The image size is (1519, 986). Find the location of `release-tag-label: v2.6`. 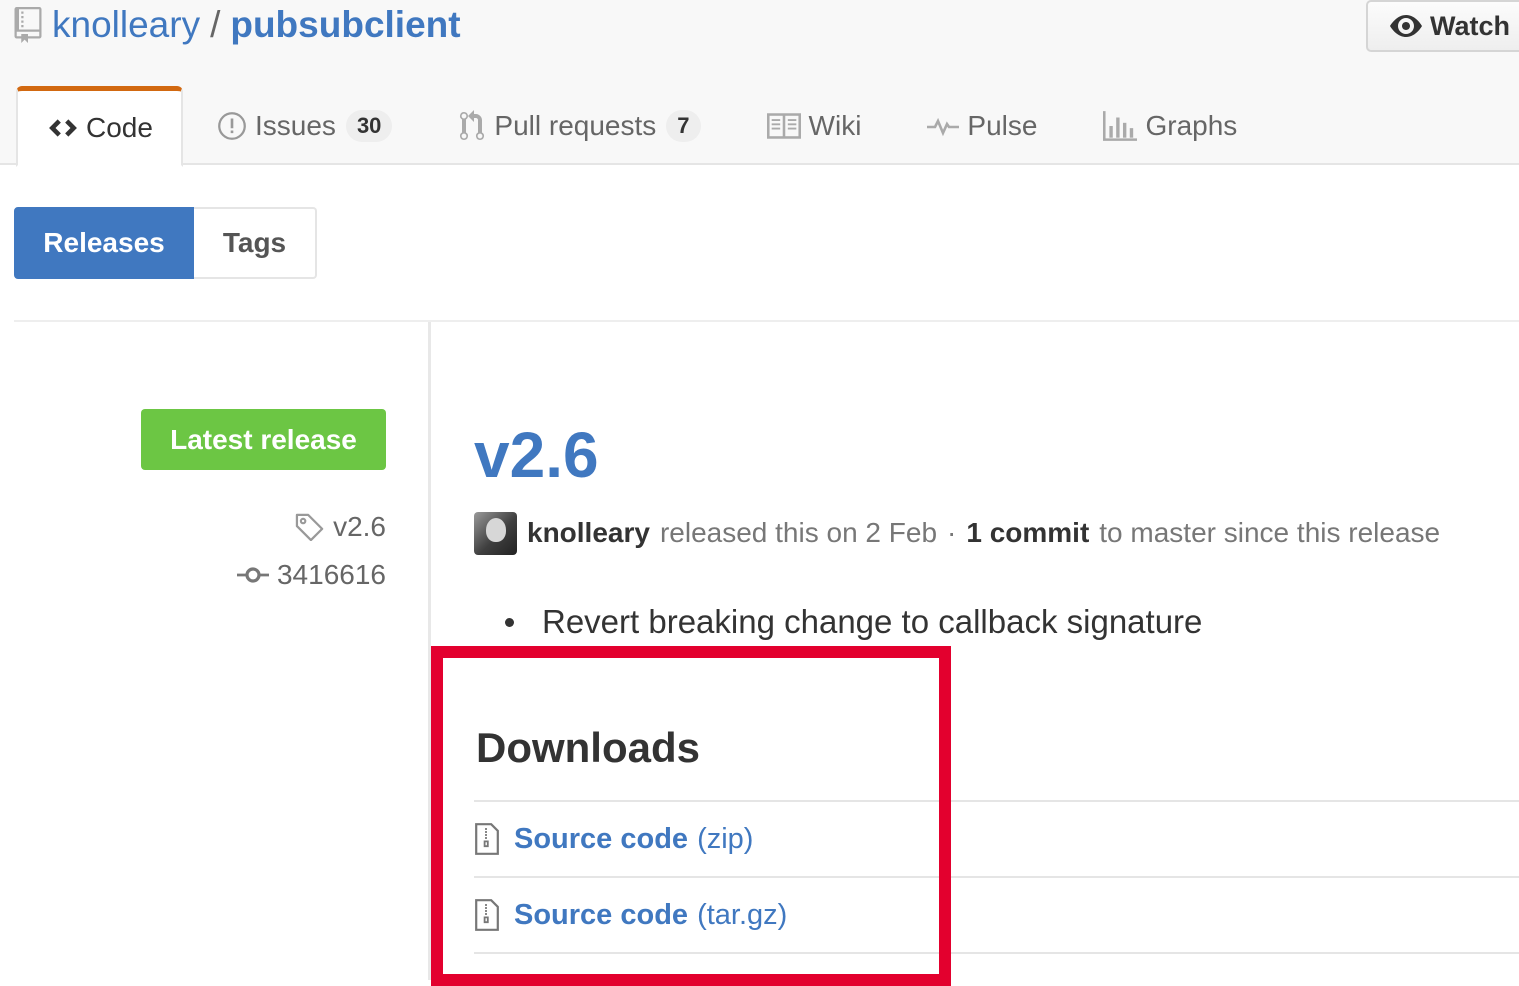

release-tag-label: v2.6 is located at coordinates (359, 526).